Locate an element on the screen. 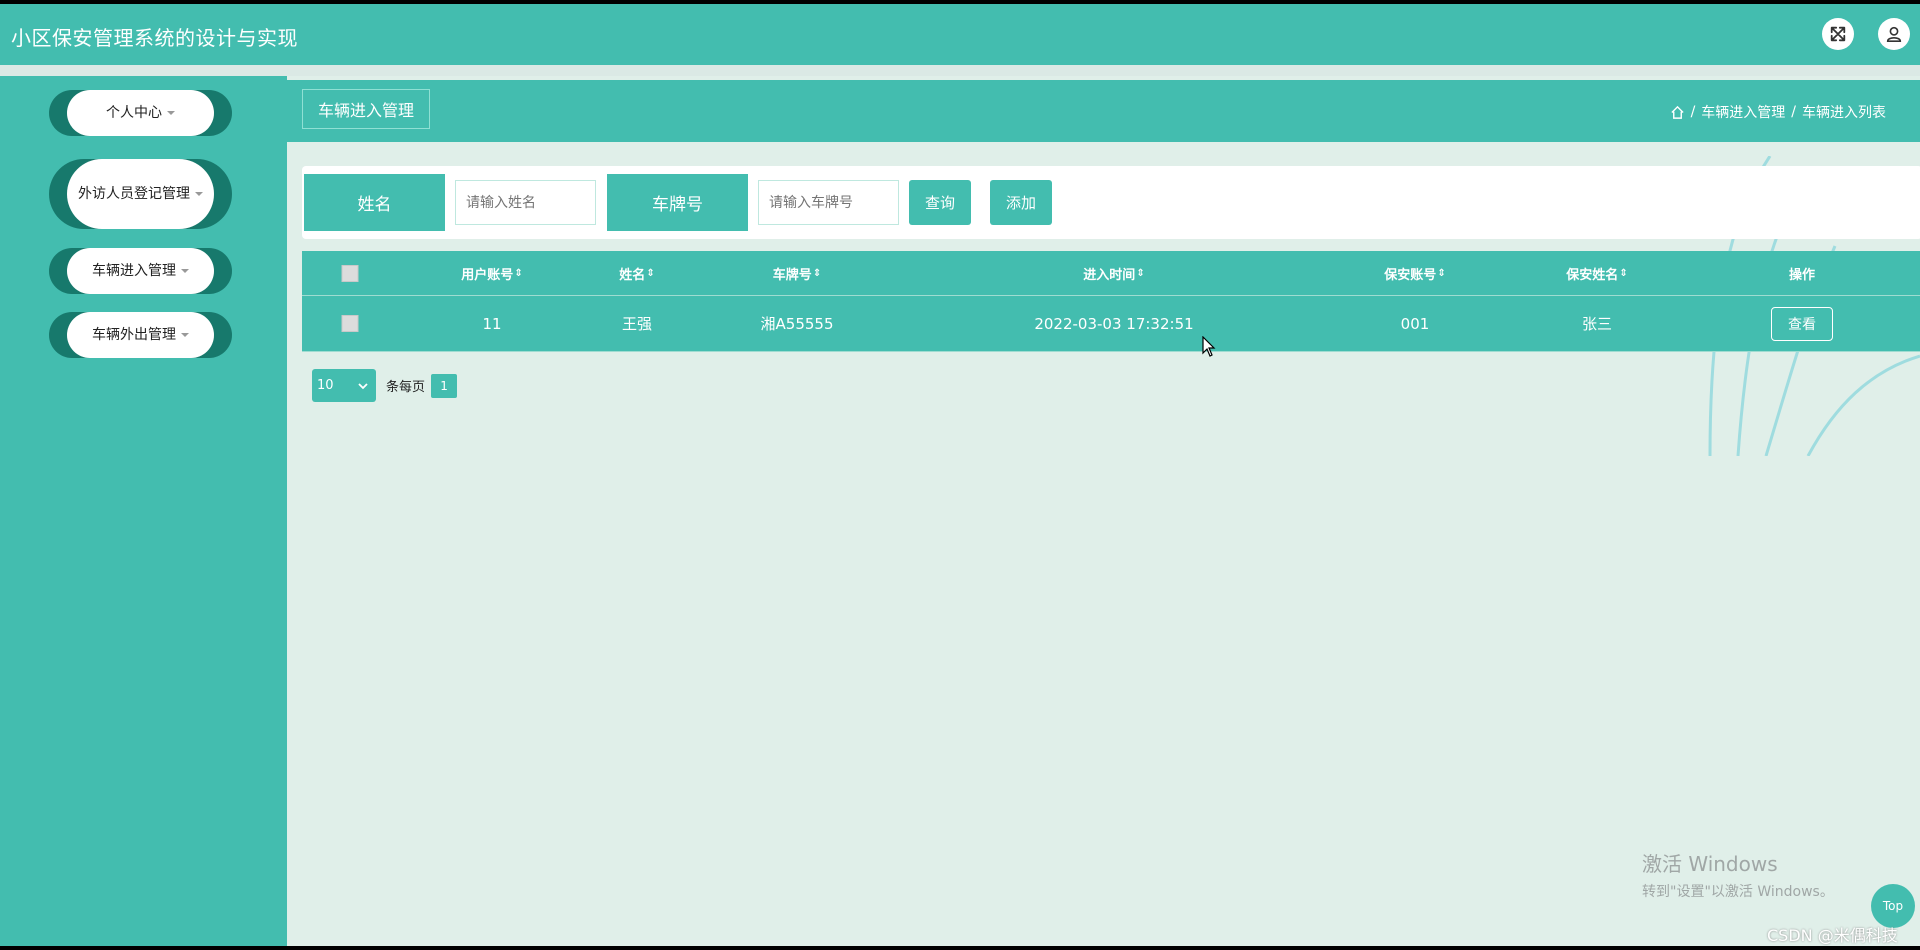  sidebar-item-personal-center: 个人中心 is located at coordinates (140, 113).